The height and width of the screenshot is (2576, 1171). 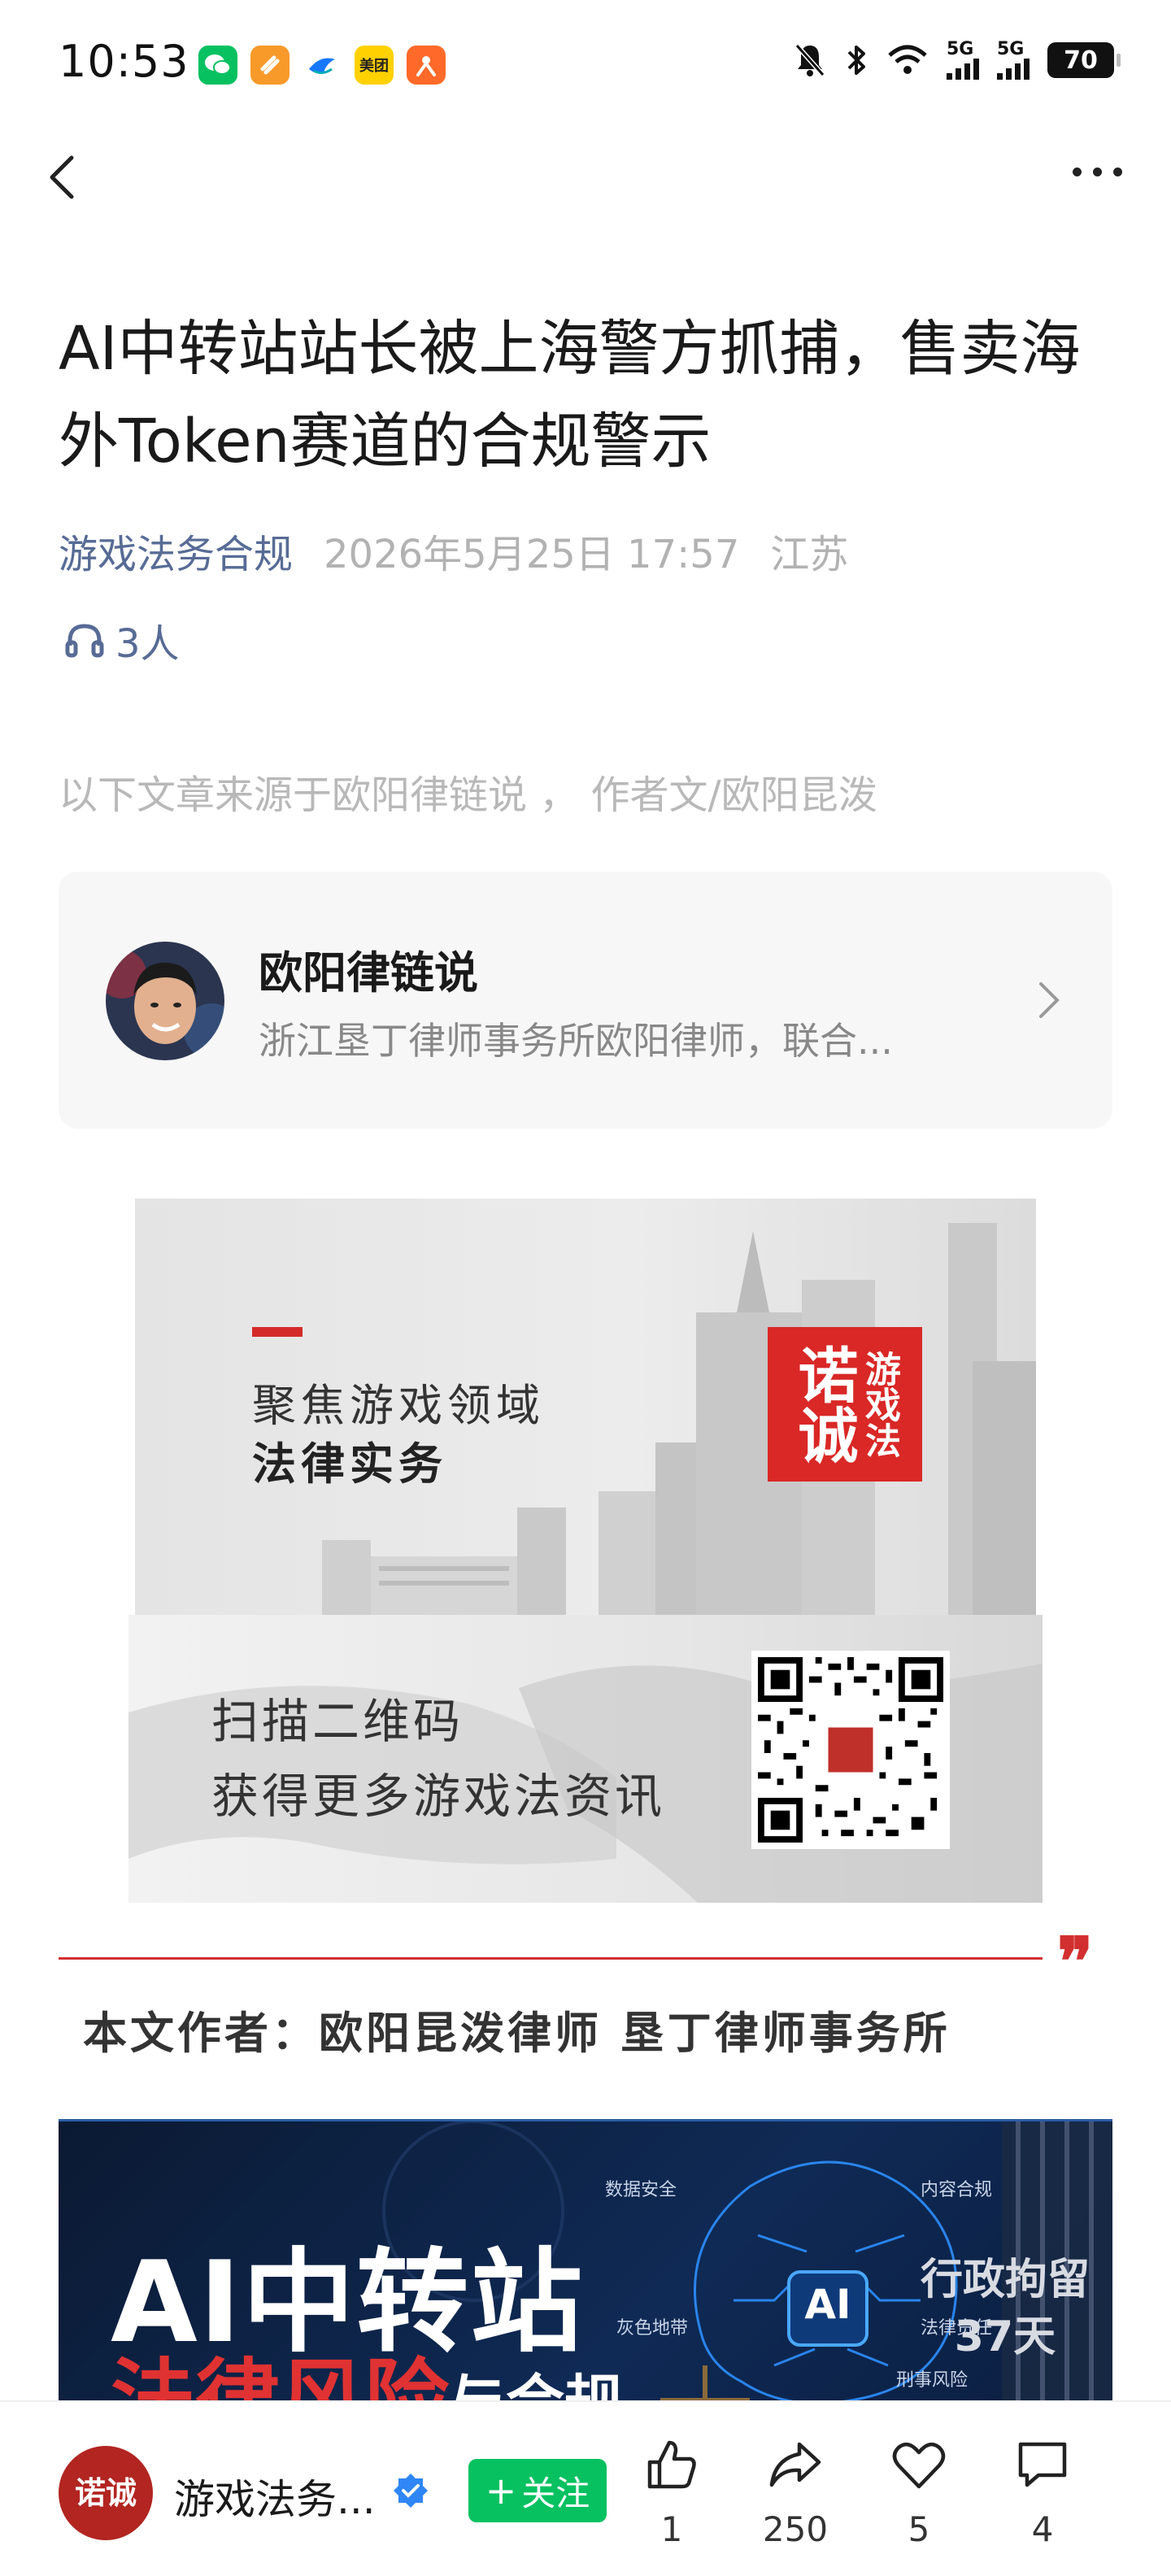 I want to click on follow-button: + 关注, so click(x=537, y=2490).